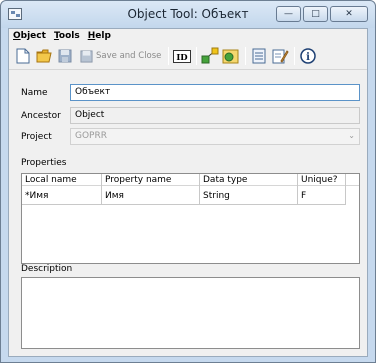 The image size is (376, 363). I want to click on column-header-local-name: Local name, so click(51, 180).